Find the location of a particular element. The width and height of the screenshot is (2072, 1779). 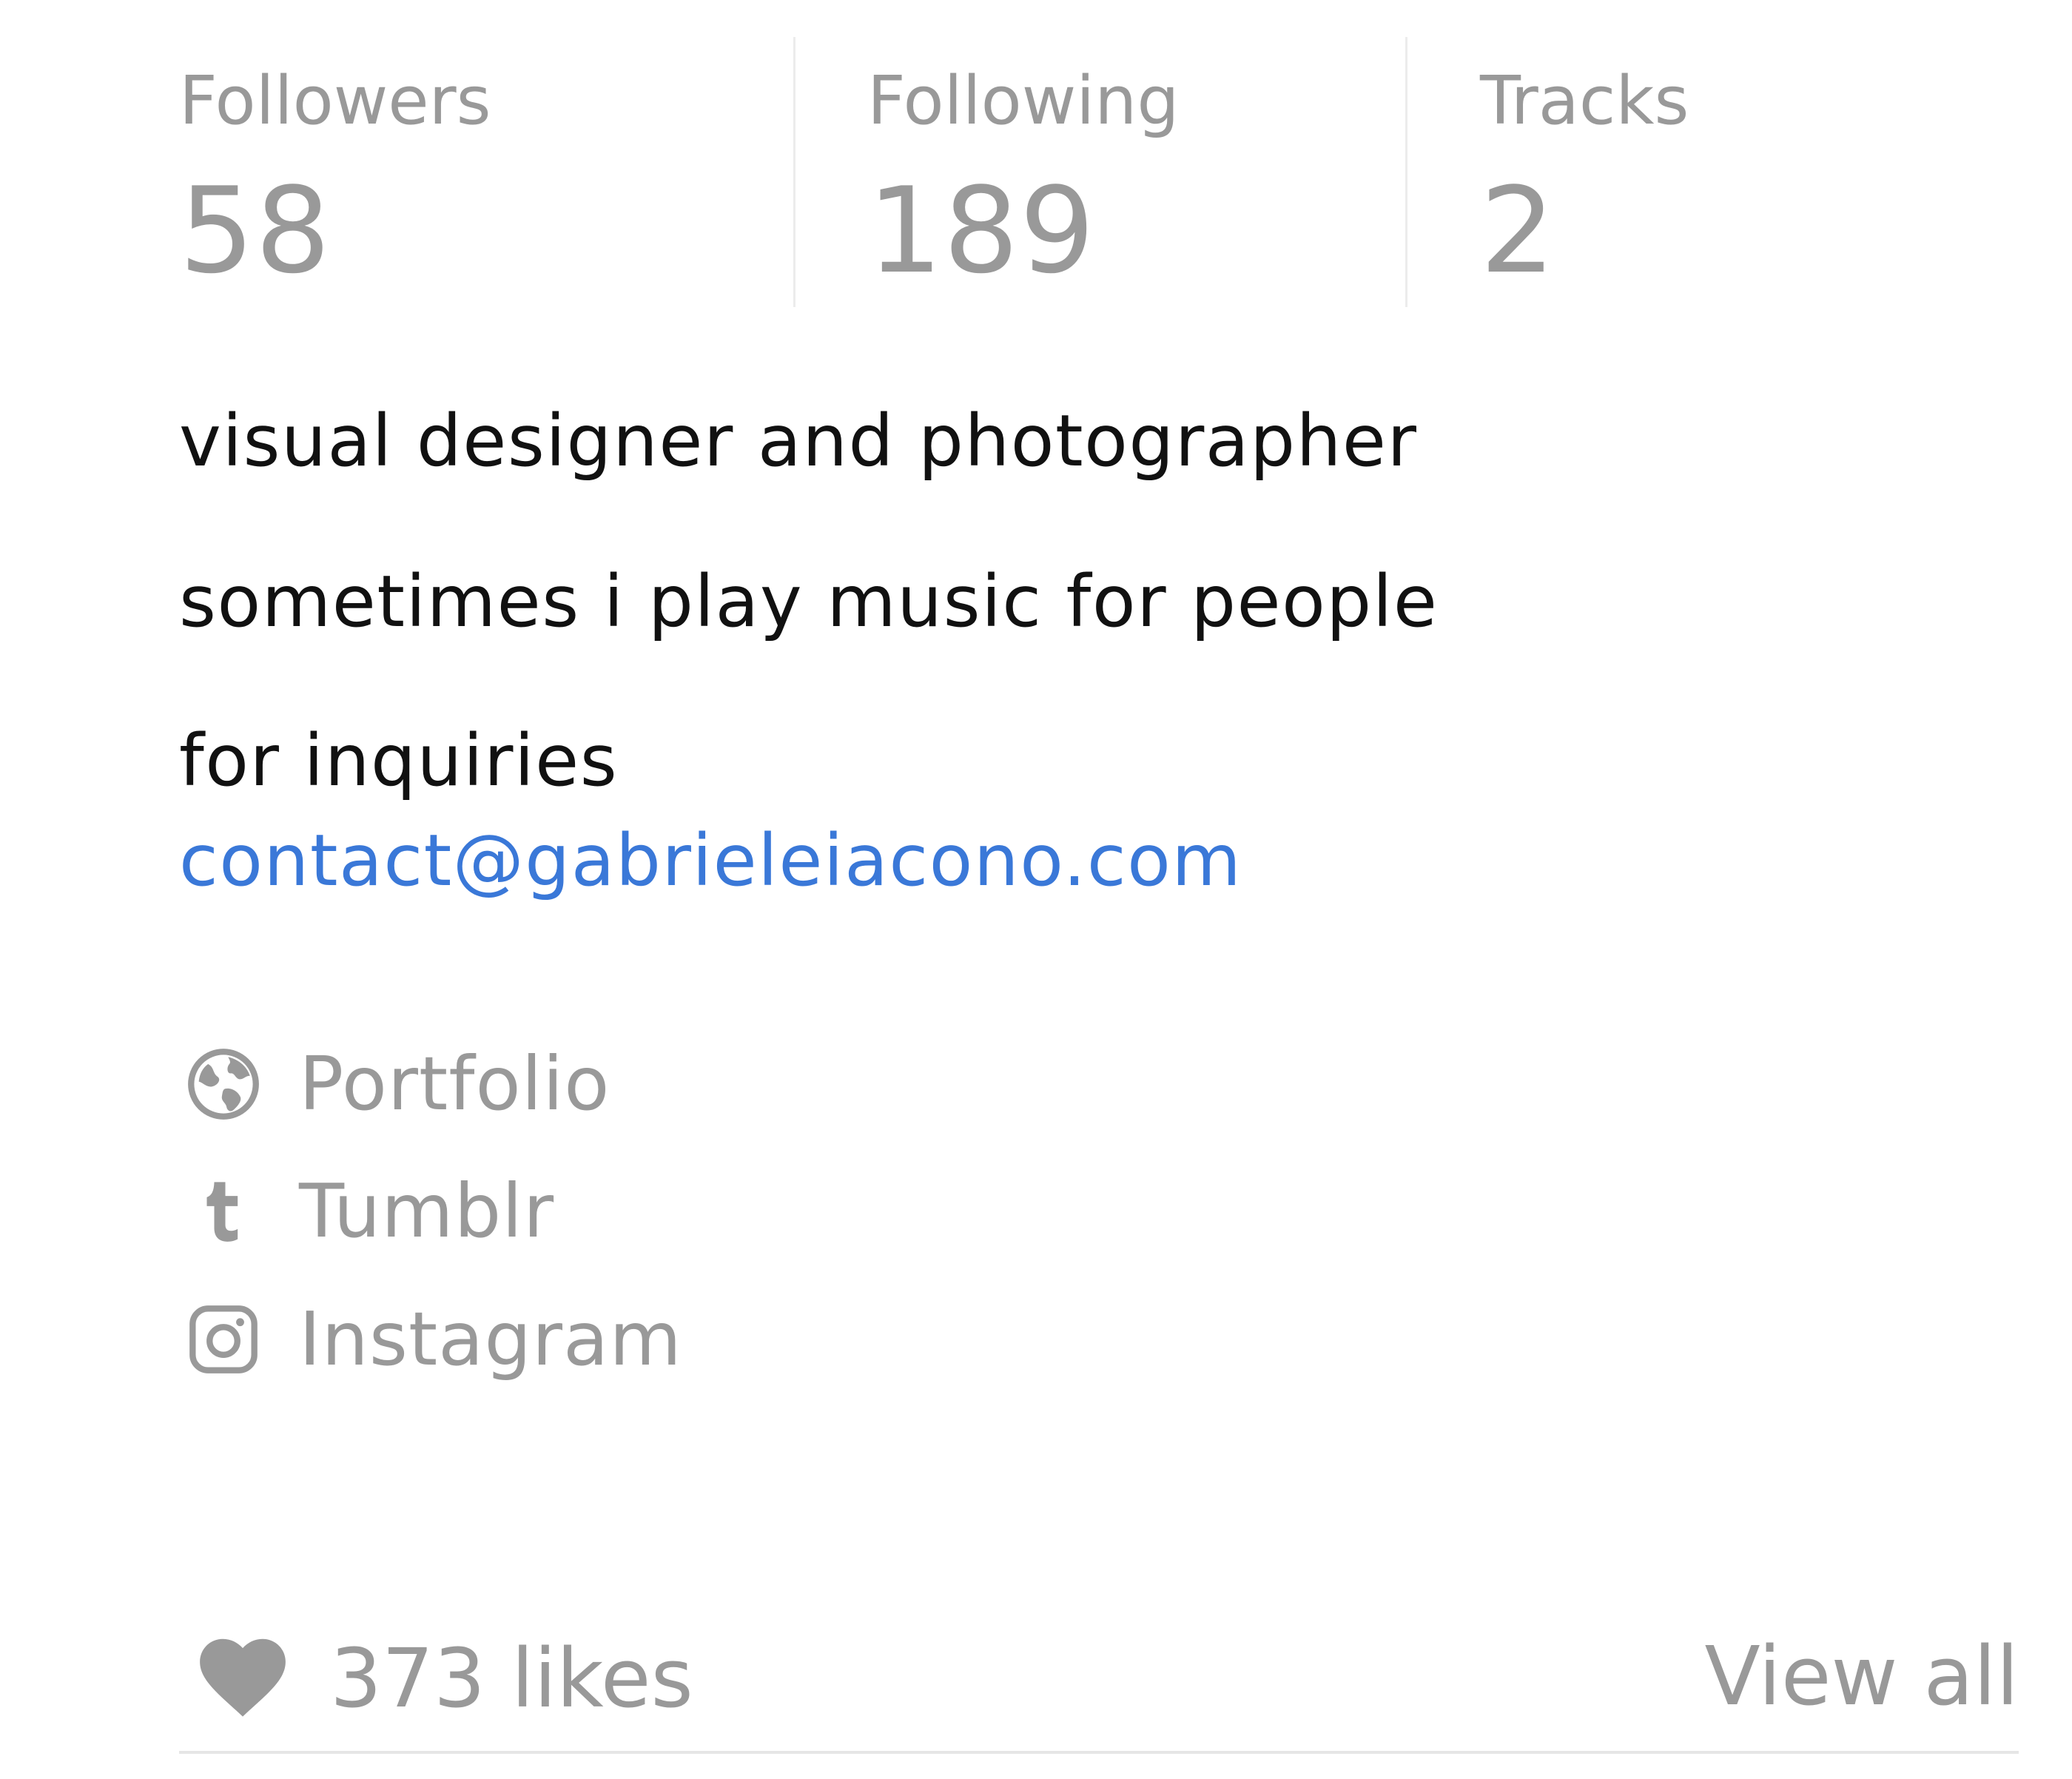

bio-line-3: for inquiries is located at coordinates (399, 761).